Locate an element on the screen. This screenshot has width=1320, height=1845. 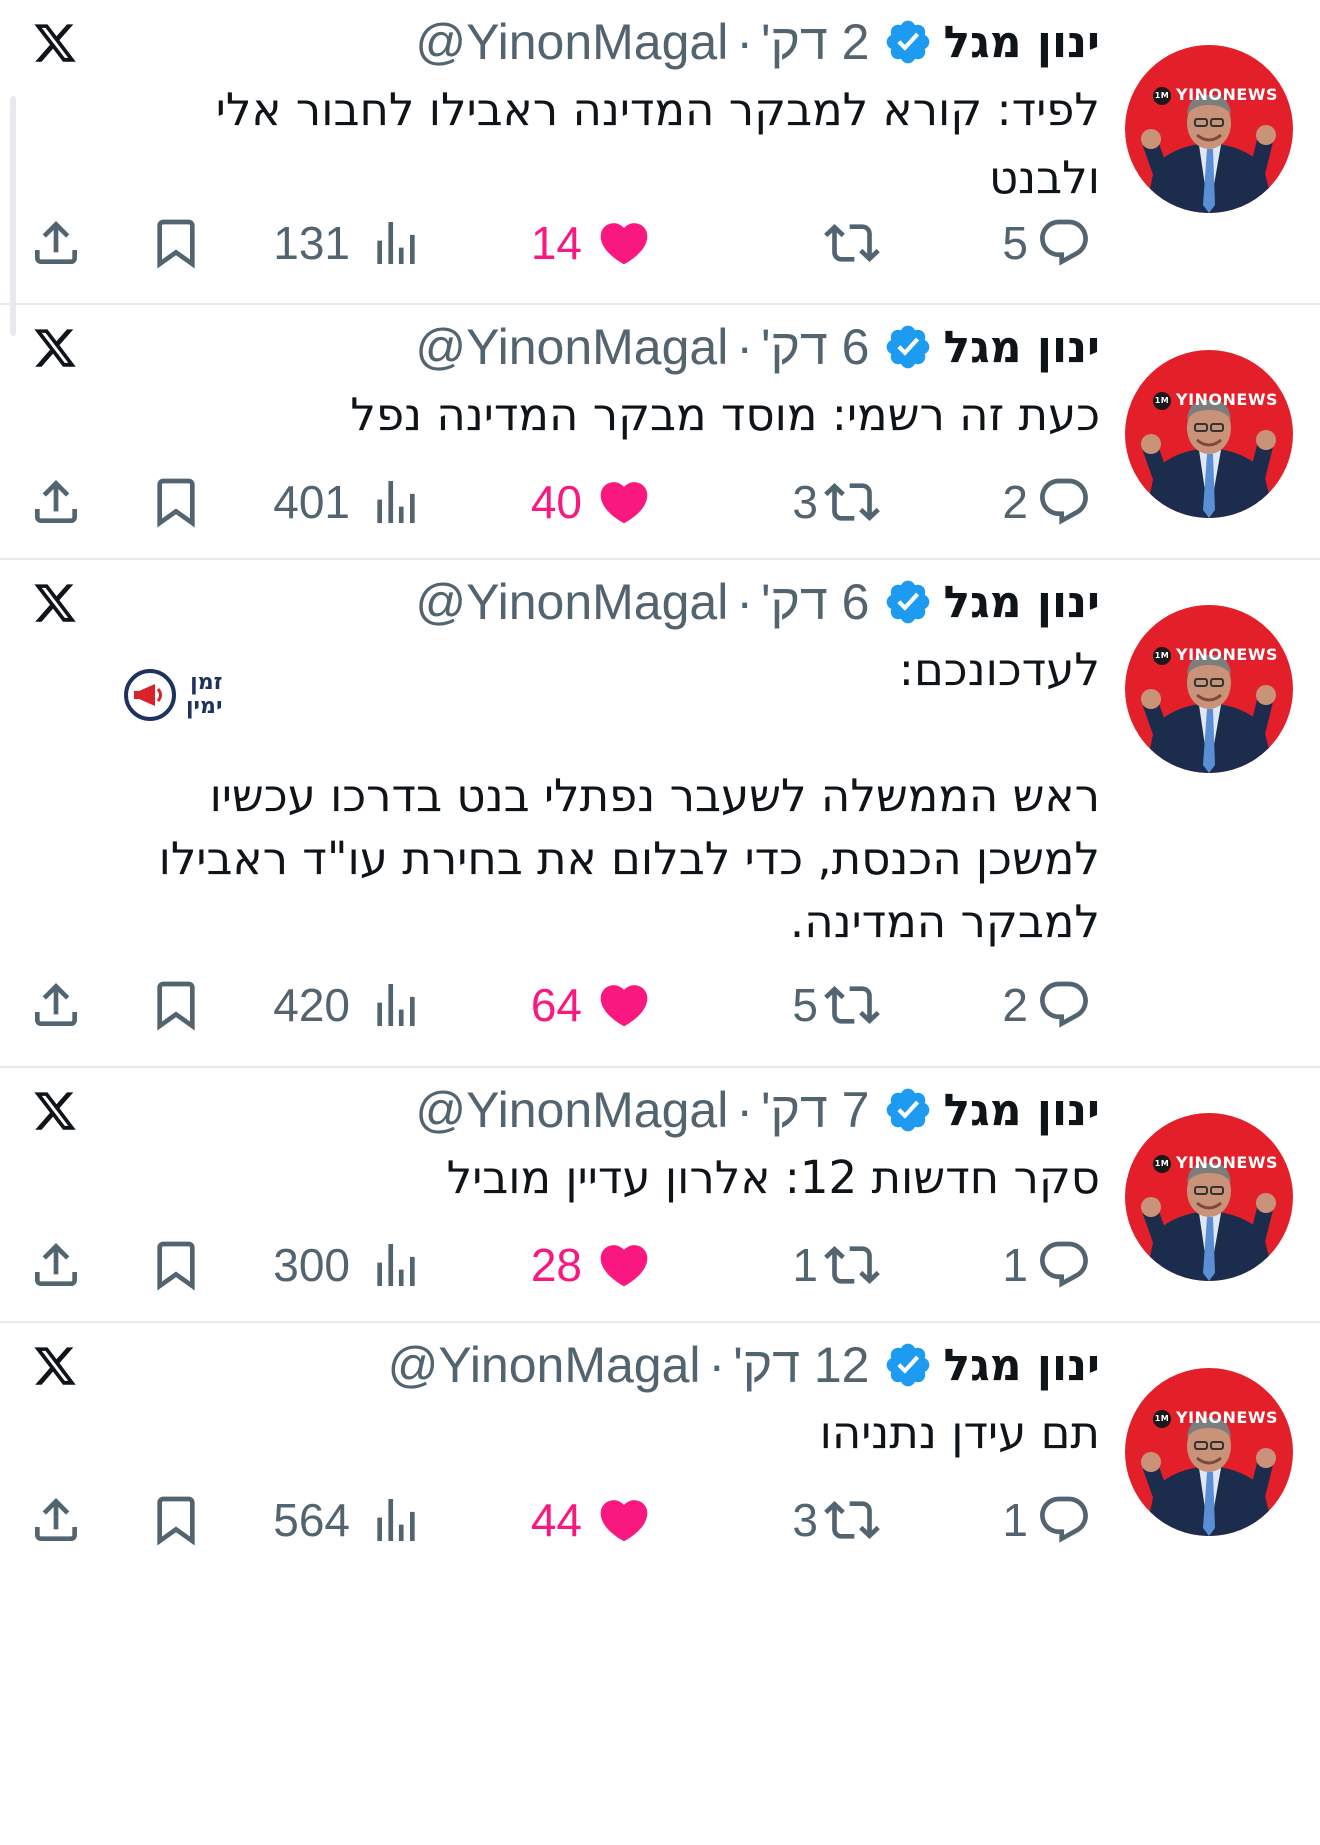
like-button: 40 is located at coordinates (591, 502).